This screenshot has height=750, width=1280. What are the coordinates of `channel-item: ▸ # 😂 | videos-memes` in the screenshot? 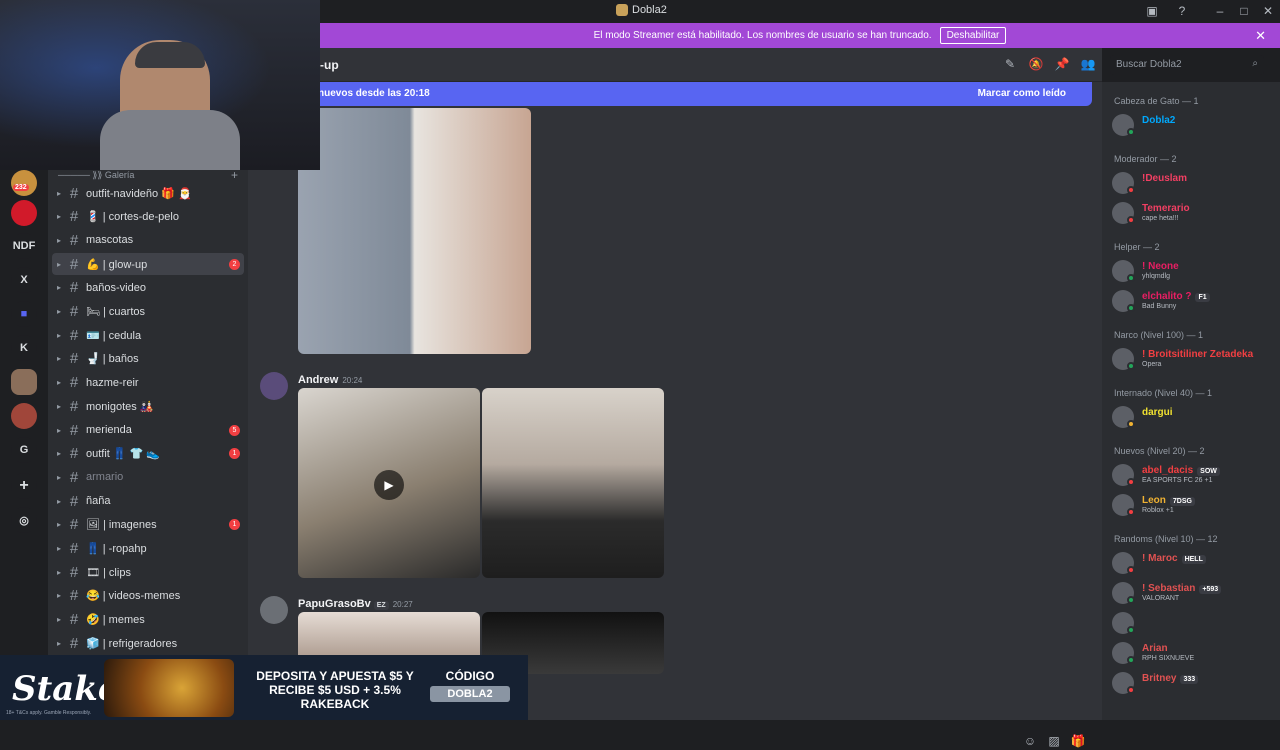 It's located at (148, 596).